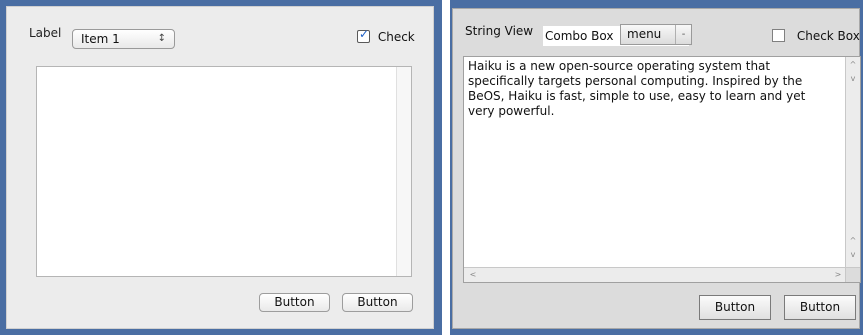 The height and width of the screenshot is (335, 863). I want to click on combo-menu-field: menu -, so click(656, 34).